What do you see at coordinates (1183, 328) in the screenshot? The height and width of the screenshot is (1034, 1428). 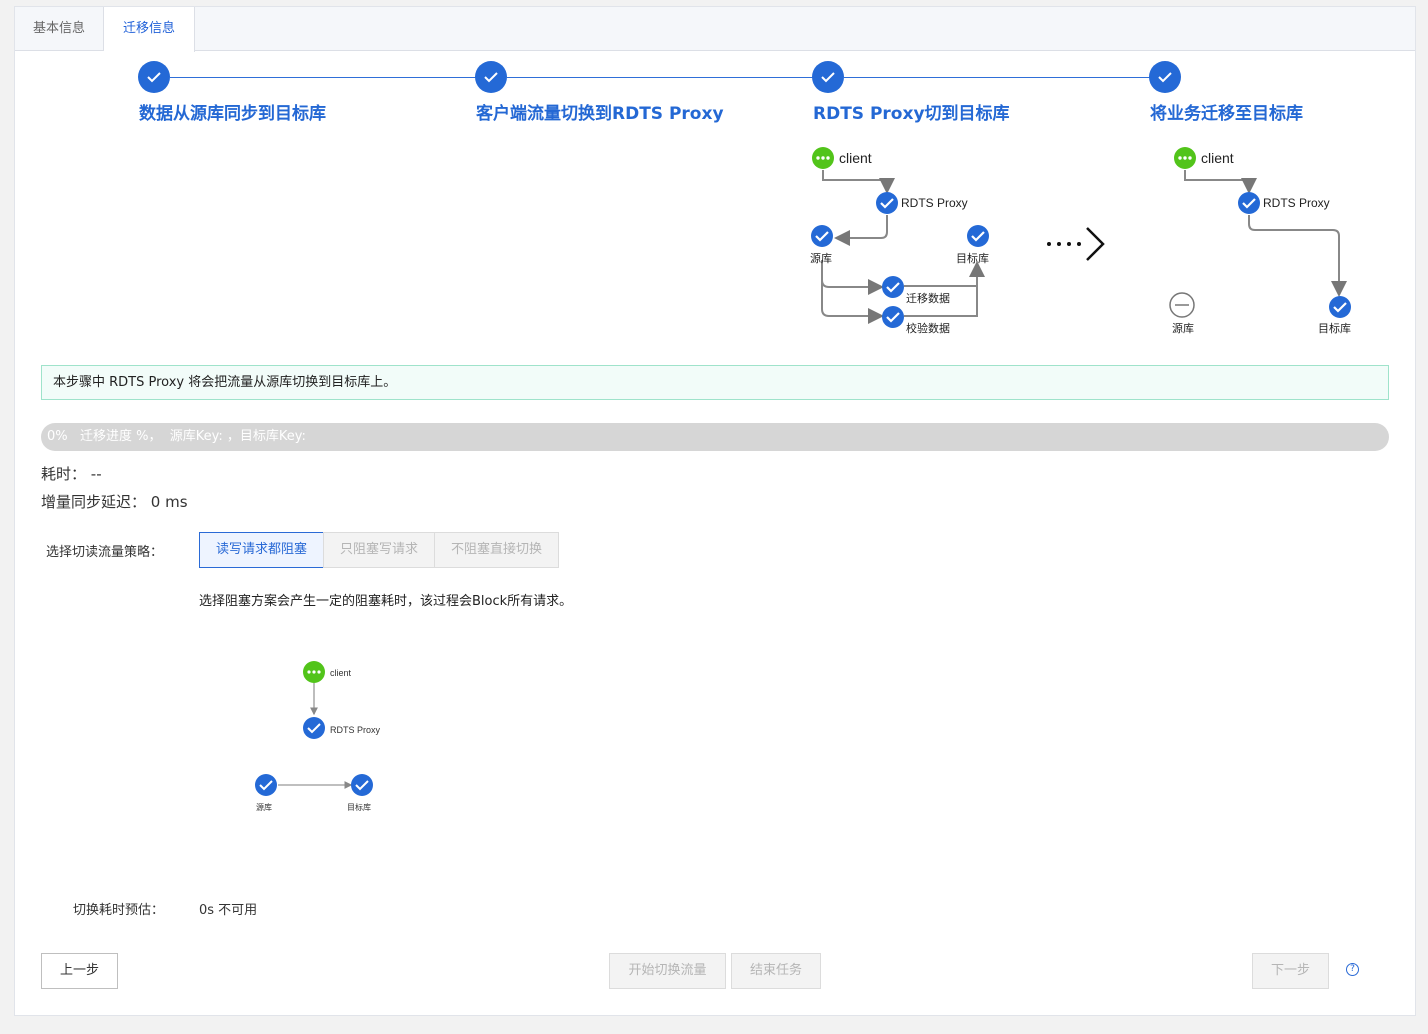 I see `after-source-label: 源库` at bounding box center [1183, 328].